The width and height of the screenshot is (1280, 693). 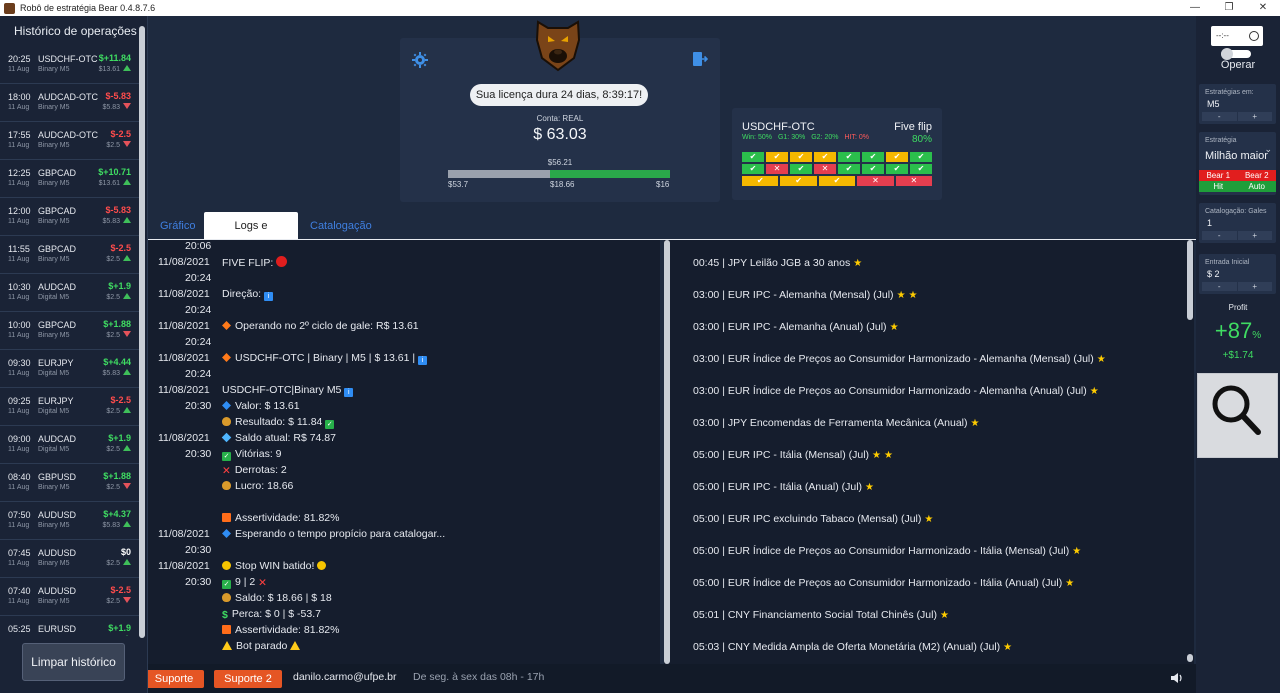 I want to click on trade-pair: EURUSD, so click(x=57, y=629).